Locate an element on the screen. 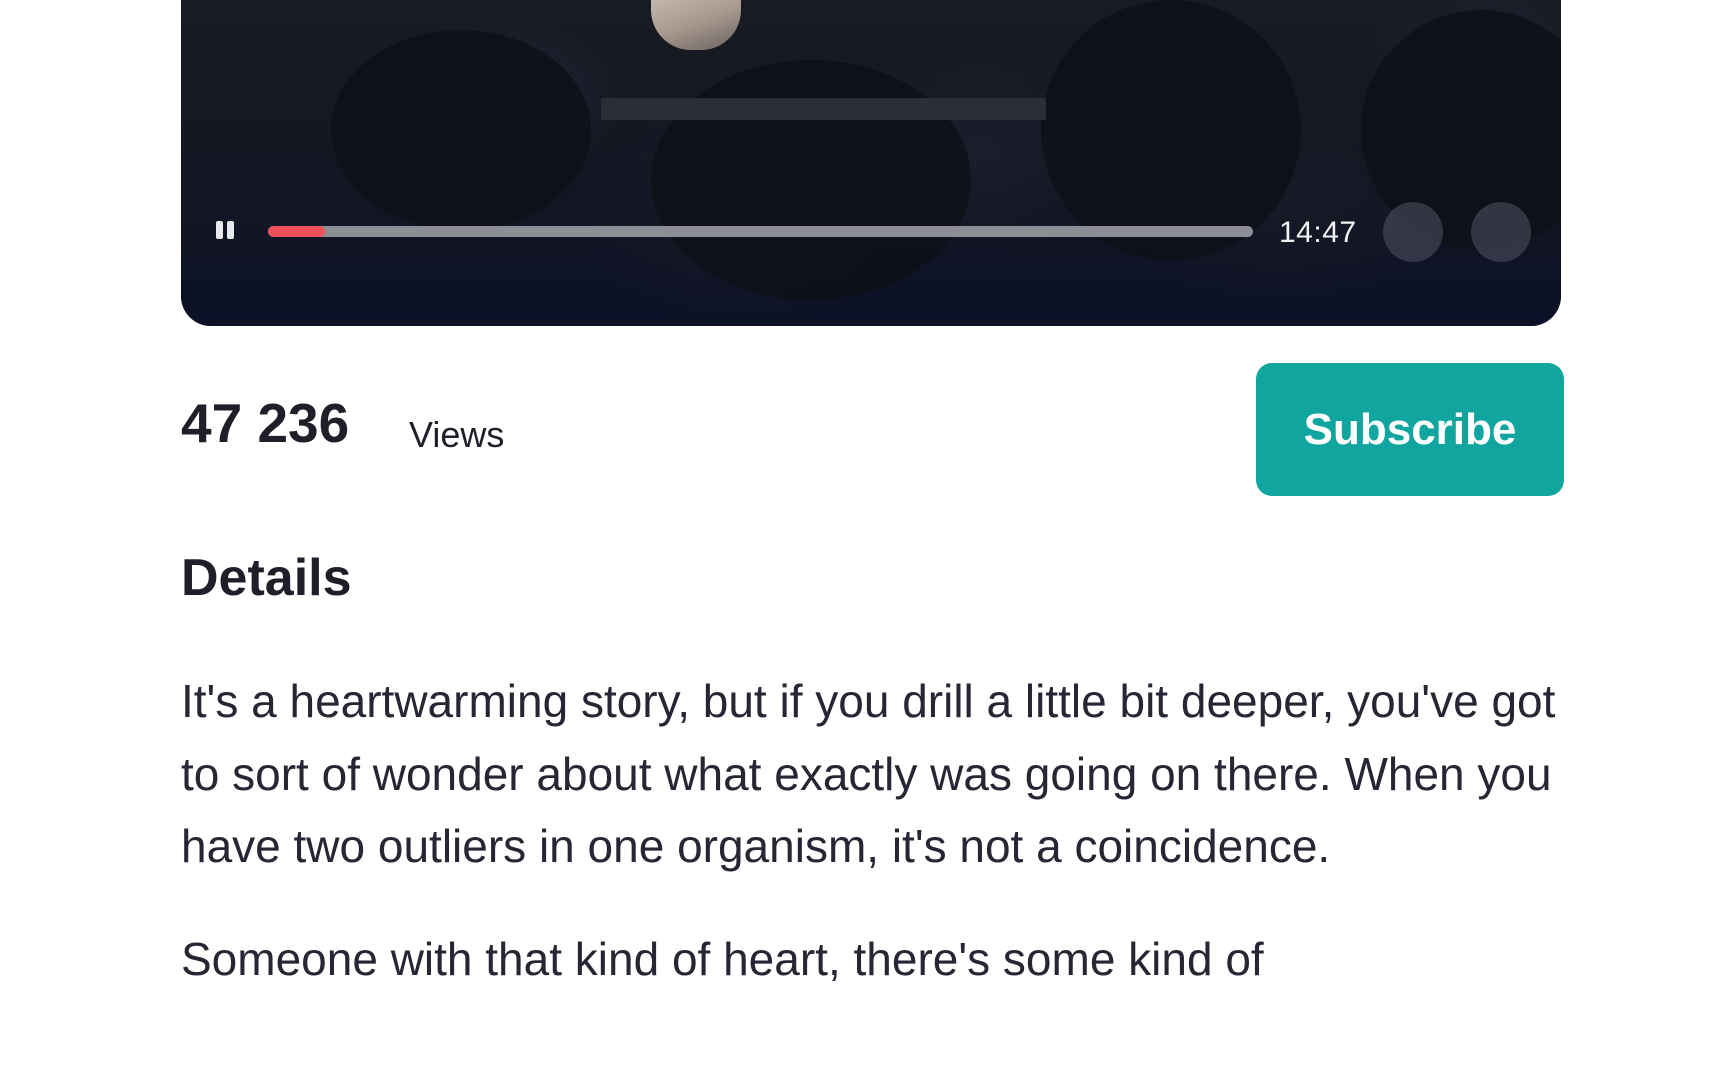 The height and width of the screenshot is (1080, 1728). audience-silhouette is located at coordinates (811, 180).